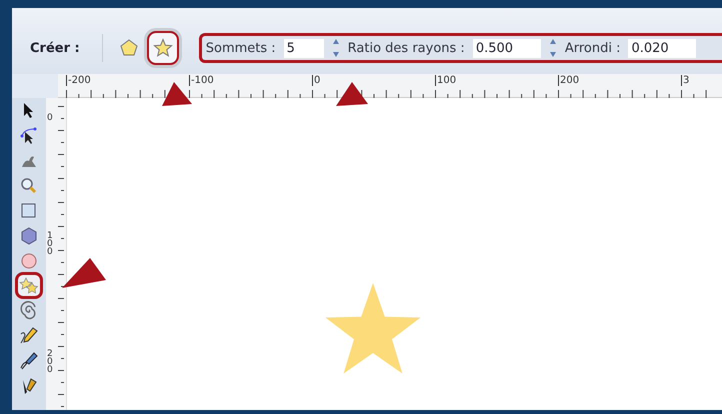 The width and height of the screenshot is (722, 414). Describe the element at coordinates (662, 48) in the screenshot. I see `number-field: 0.020` at that location.